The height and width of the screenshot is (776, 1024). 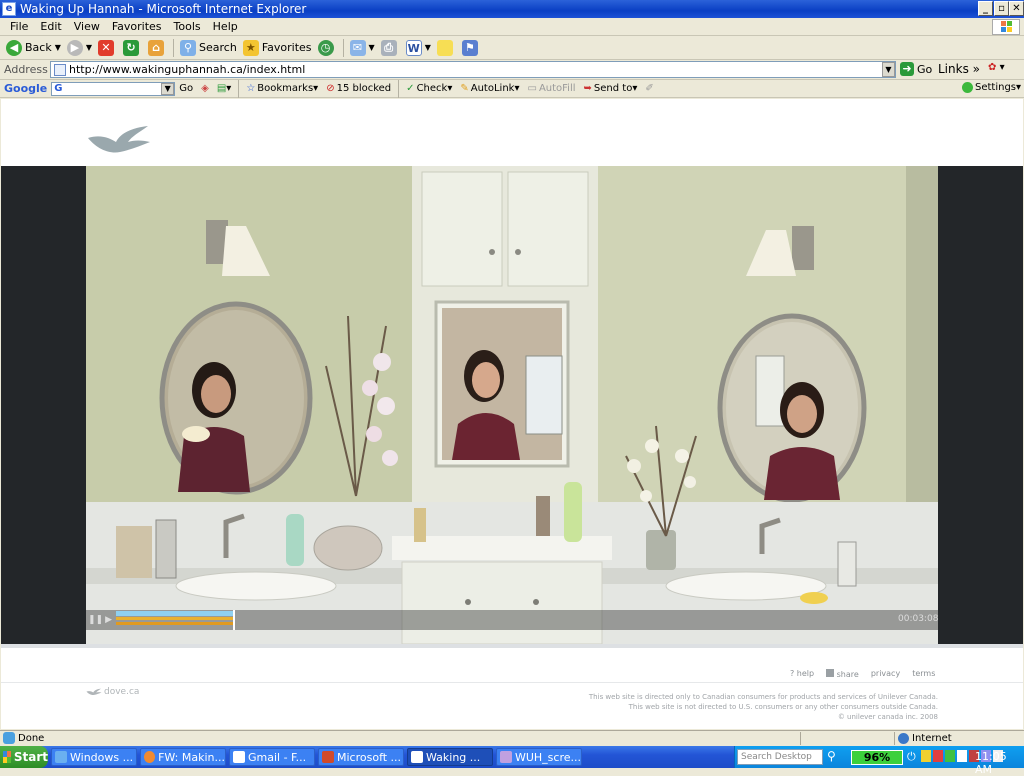 What do you see at coordinates (1001, 8) in the screenshot?
I see `restore-button: ▫` at bounding box center [1001, 8].